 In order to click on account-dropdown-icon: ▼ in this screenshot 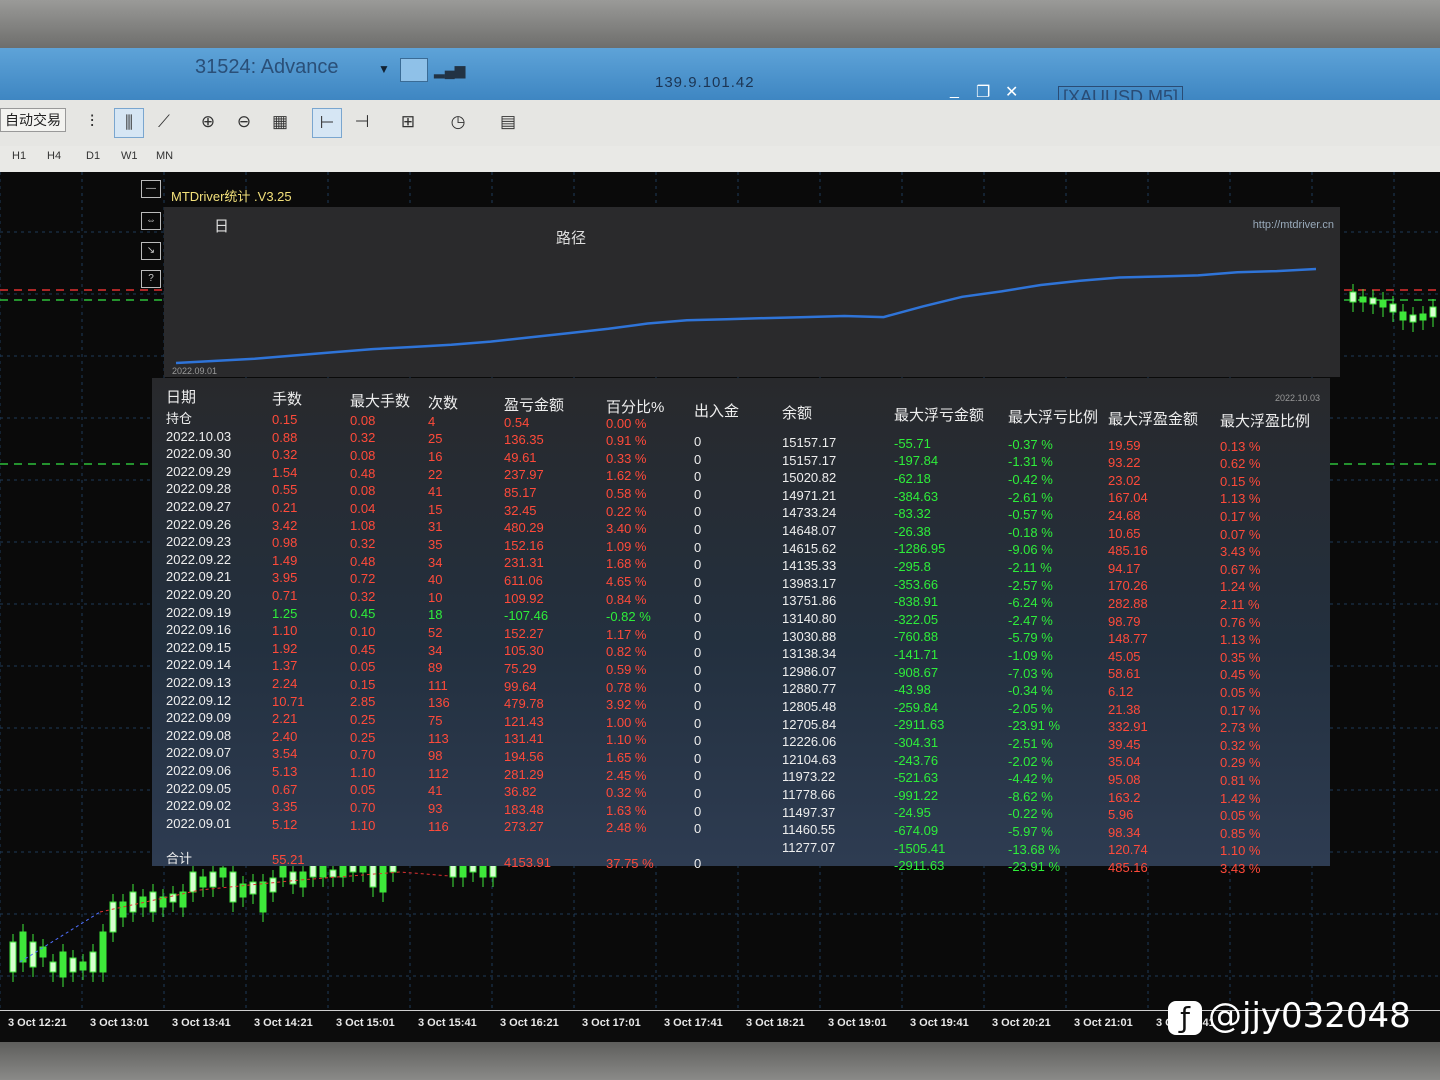, I will do `click(384, 69)`.